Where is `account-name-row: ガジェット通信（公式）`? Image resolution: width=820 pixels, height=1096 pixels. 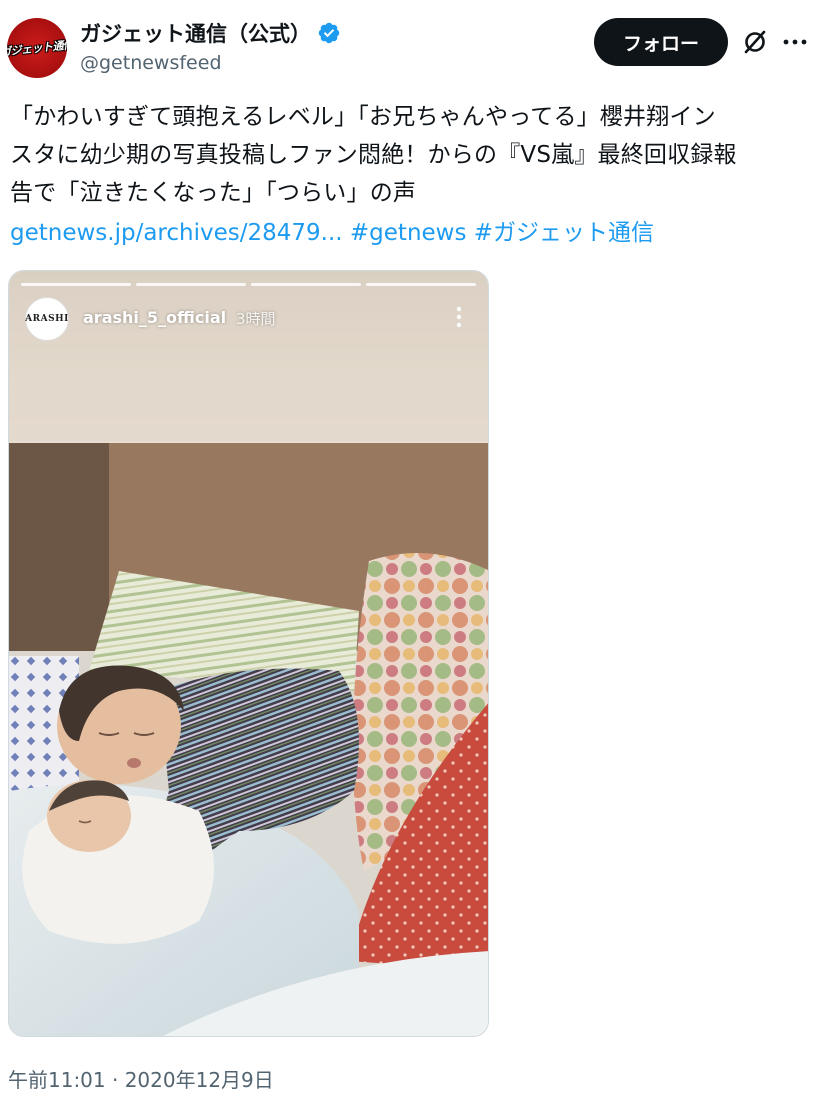
account-name-row: ガジェット通信（公式） is located at coordinates (210, 33).